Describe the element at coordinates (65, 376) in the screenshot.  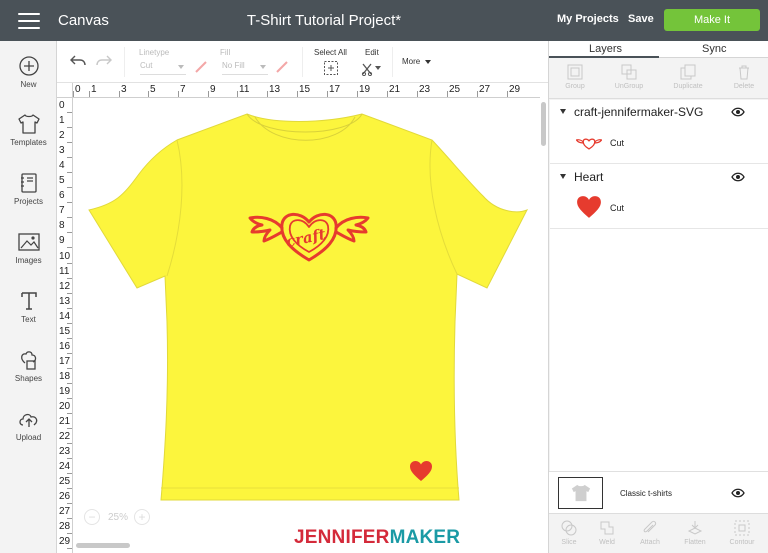
I see `ruler-tick-label: 18` at that location.